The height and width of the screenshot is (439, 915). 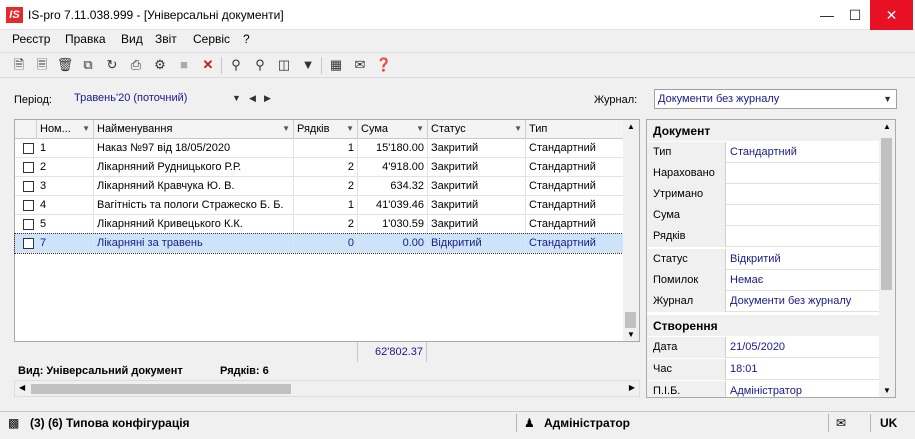 I want to click on minimize-button: —, so click(x=827, y=15).